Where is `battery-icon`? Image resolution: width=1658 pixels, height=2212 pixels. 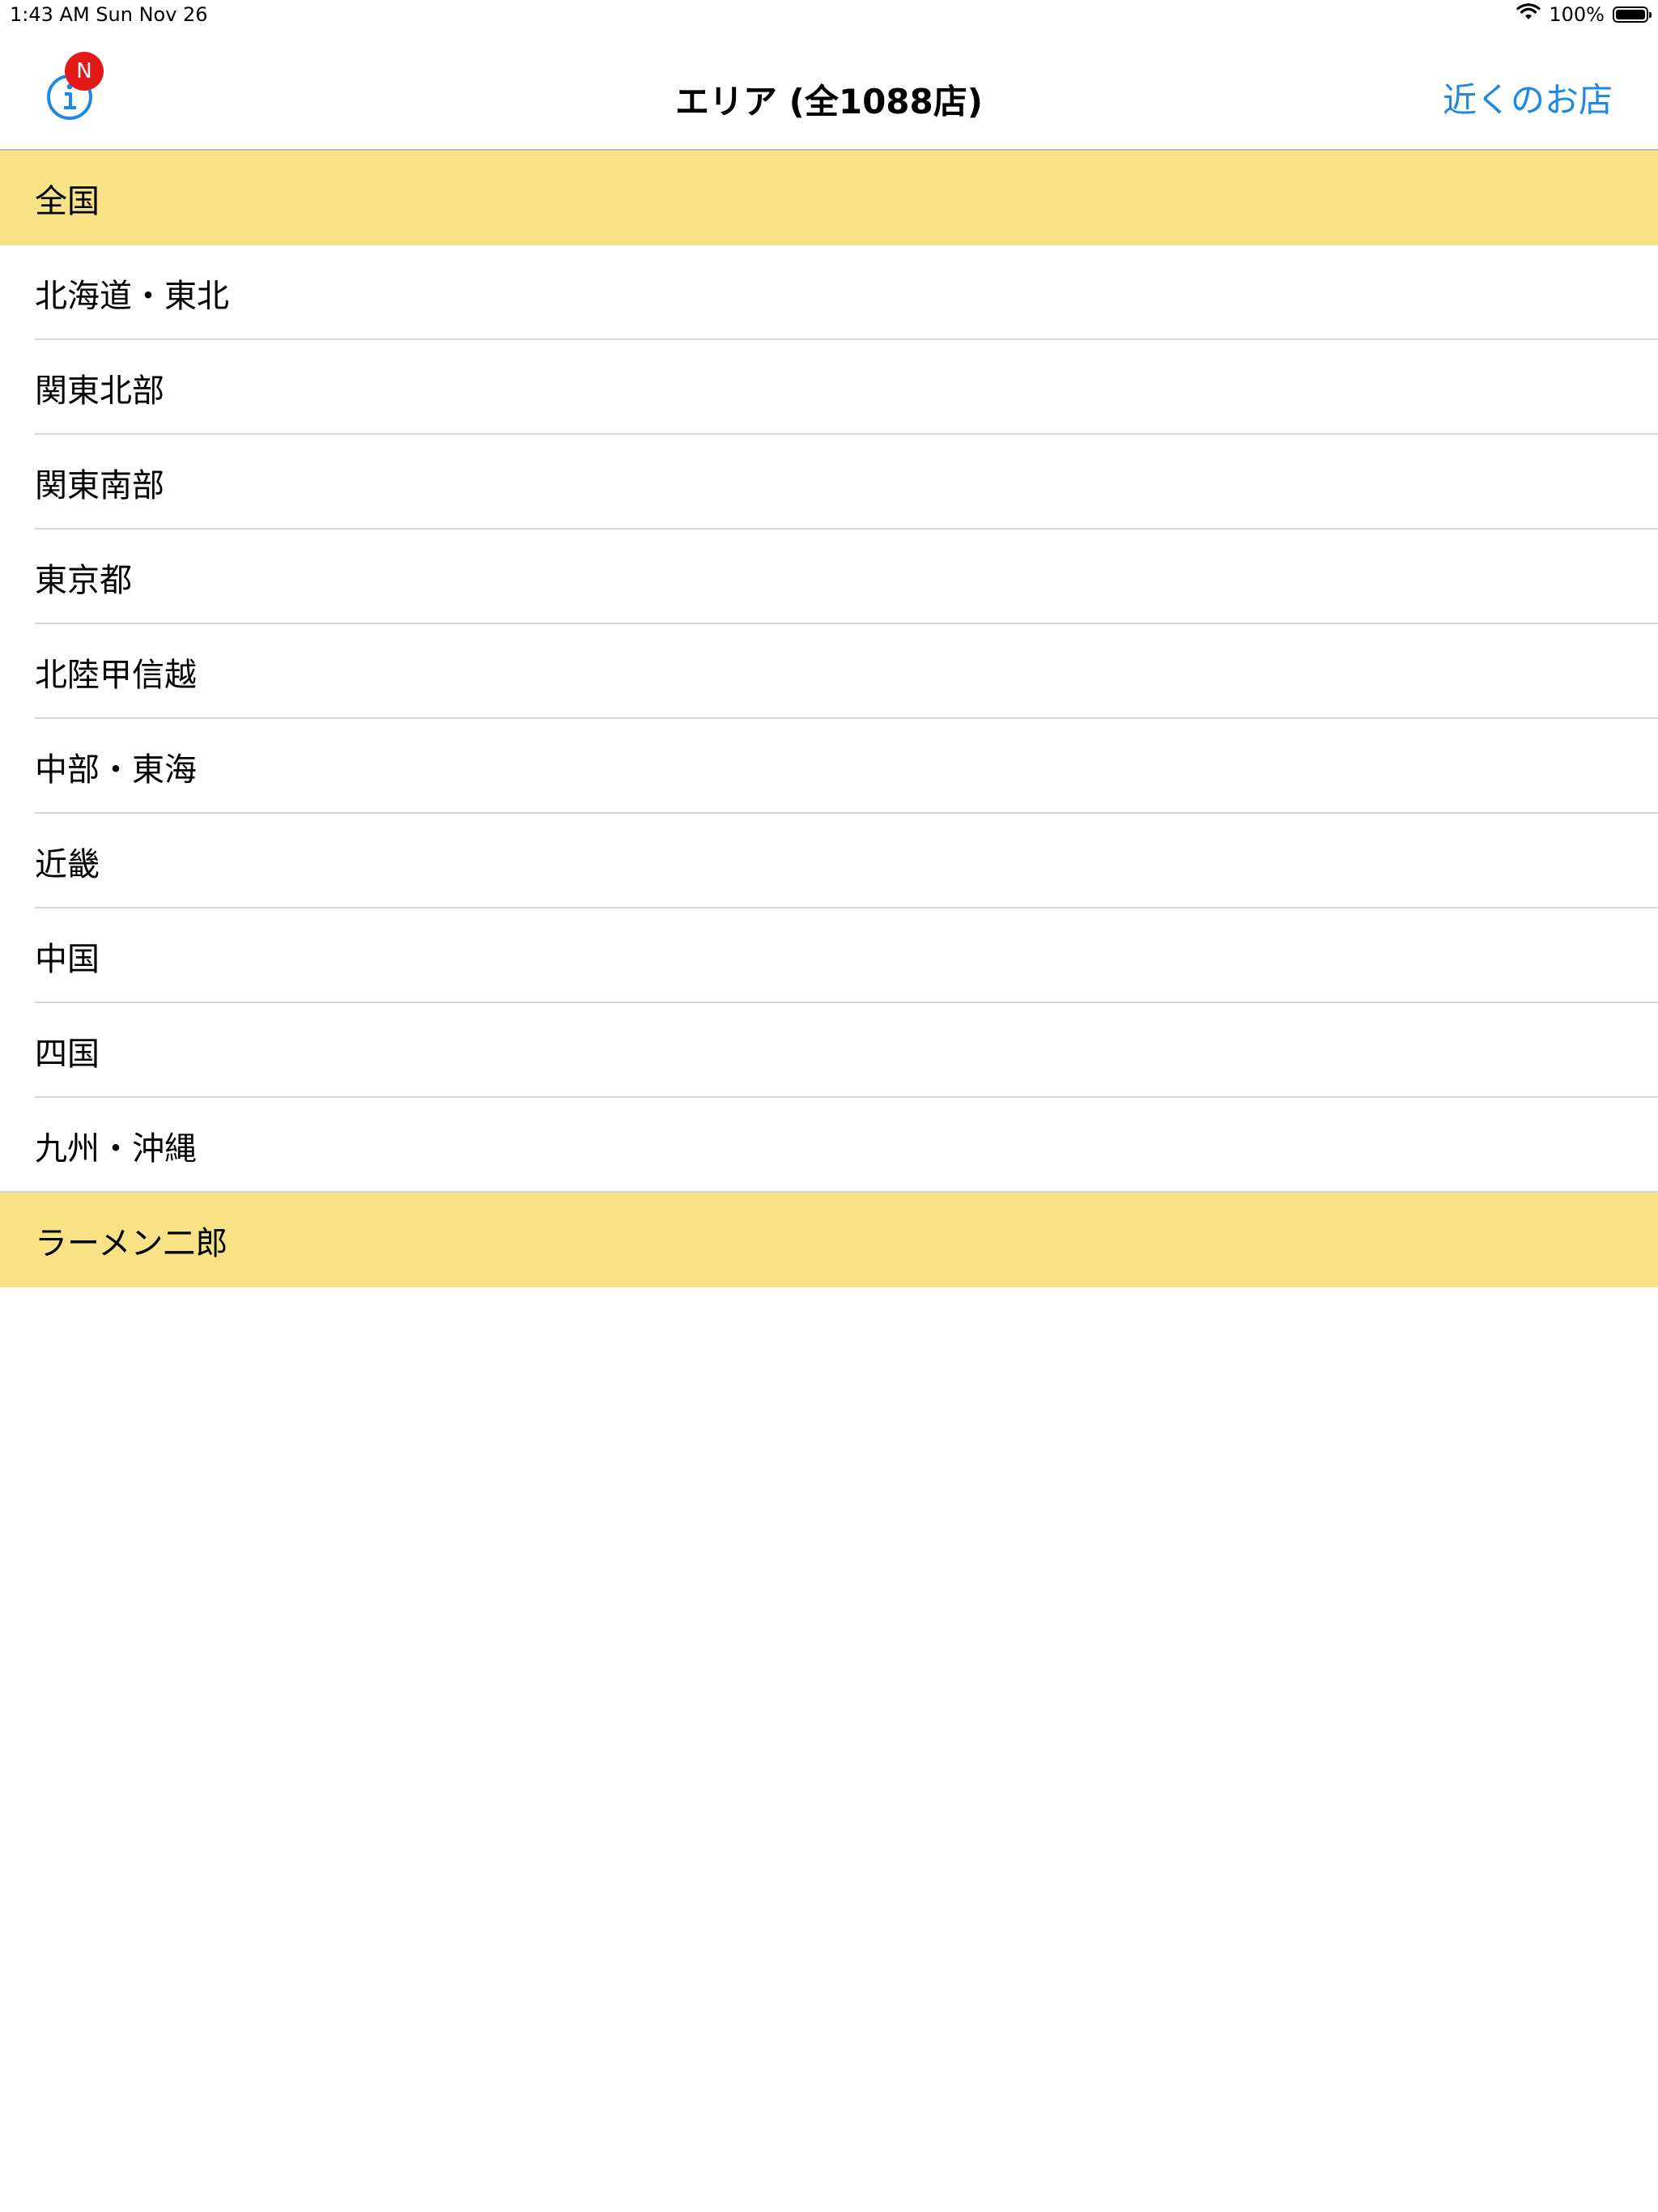
battery-icon is located at coordinates (1632, 14).